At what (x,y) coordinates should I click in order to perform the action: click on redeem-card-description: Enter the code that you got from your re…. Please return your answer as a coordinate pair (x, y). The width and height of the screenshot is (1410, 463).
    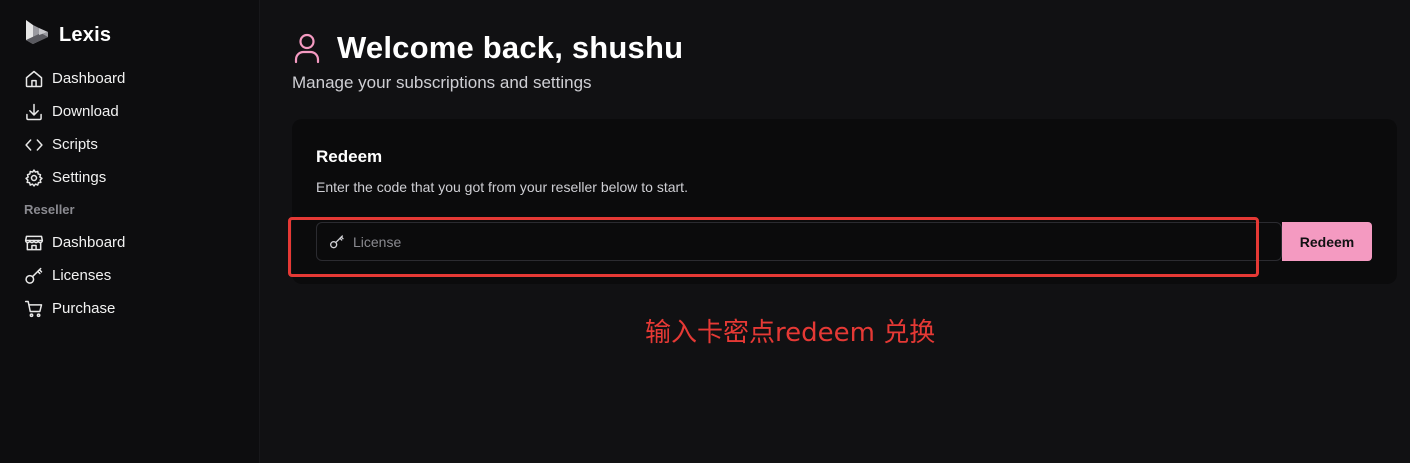
    Looking at the image, I should click on (502, 187).